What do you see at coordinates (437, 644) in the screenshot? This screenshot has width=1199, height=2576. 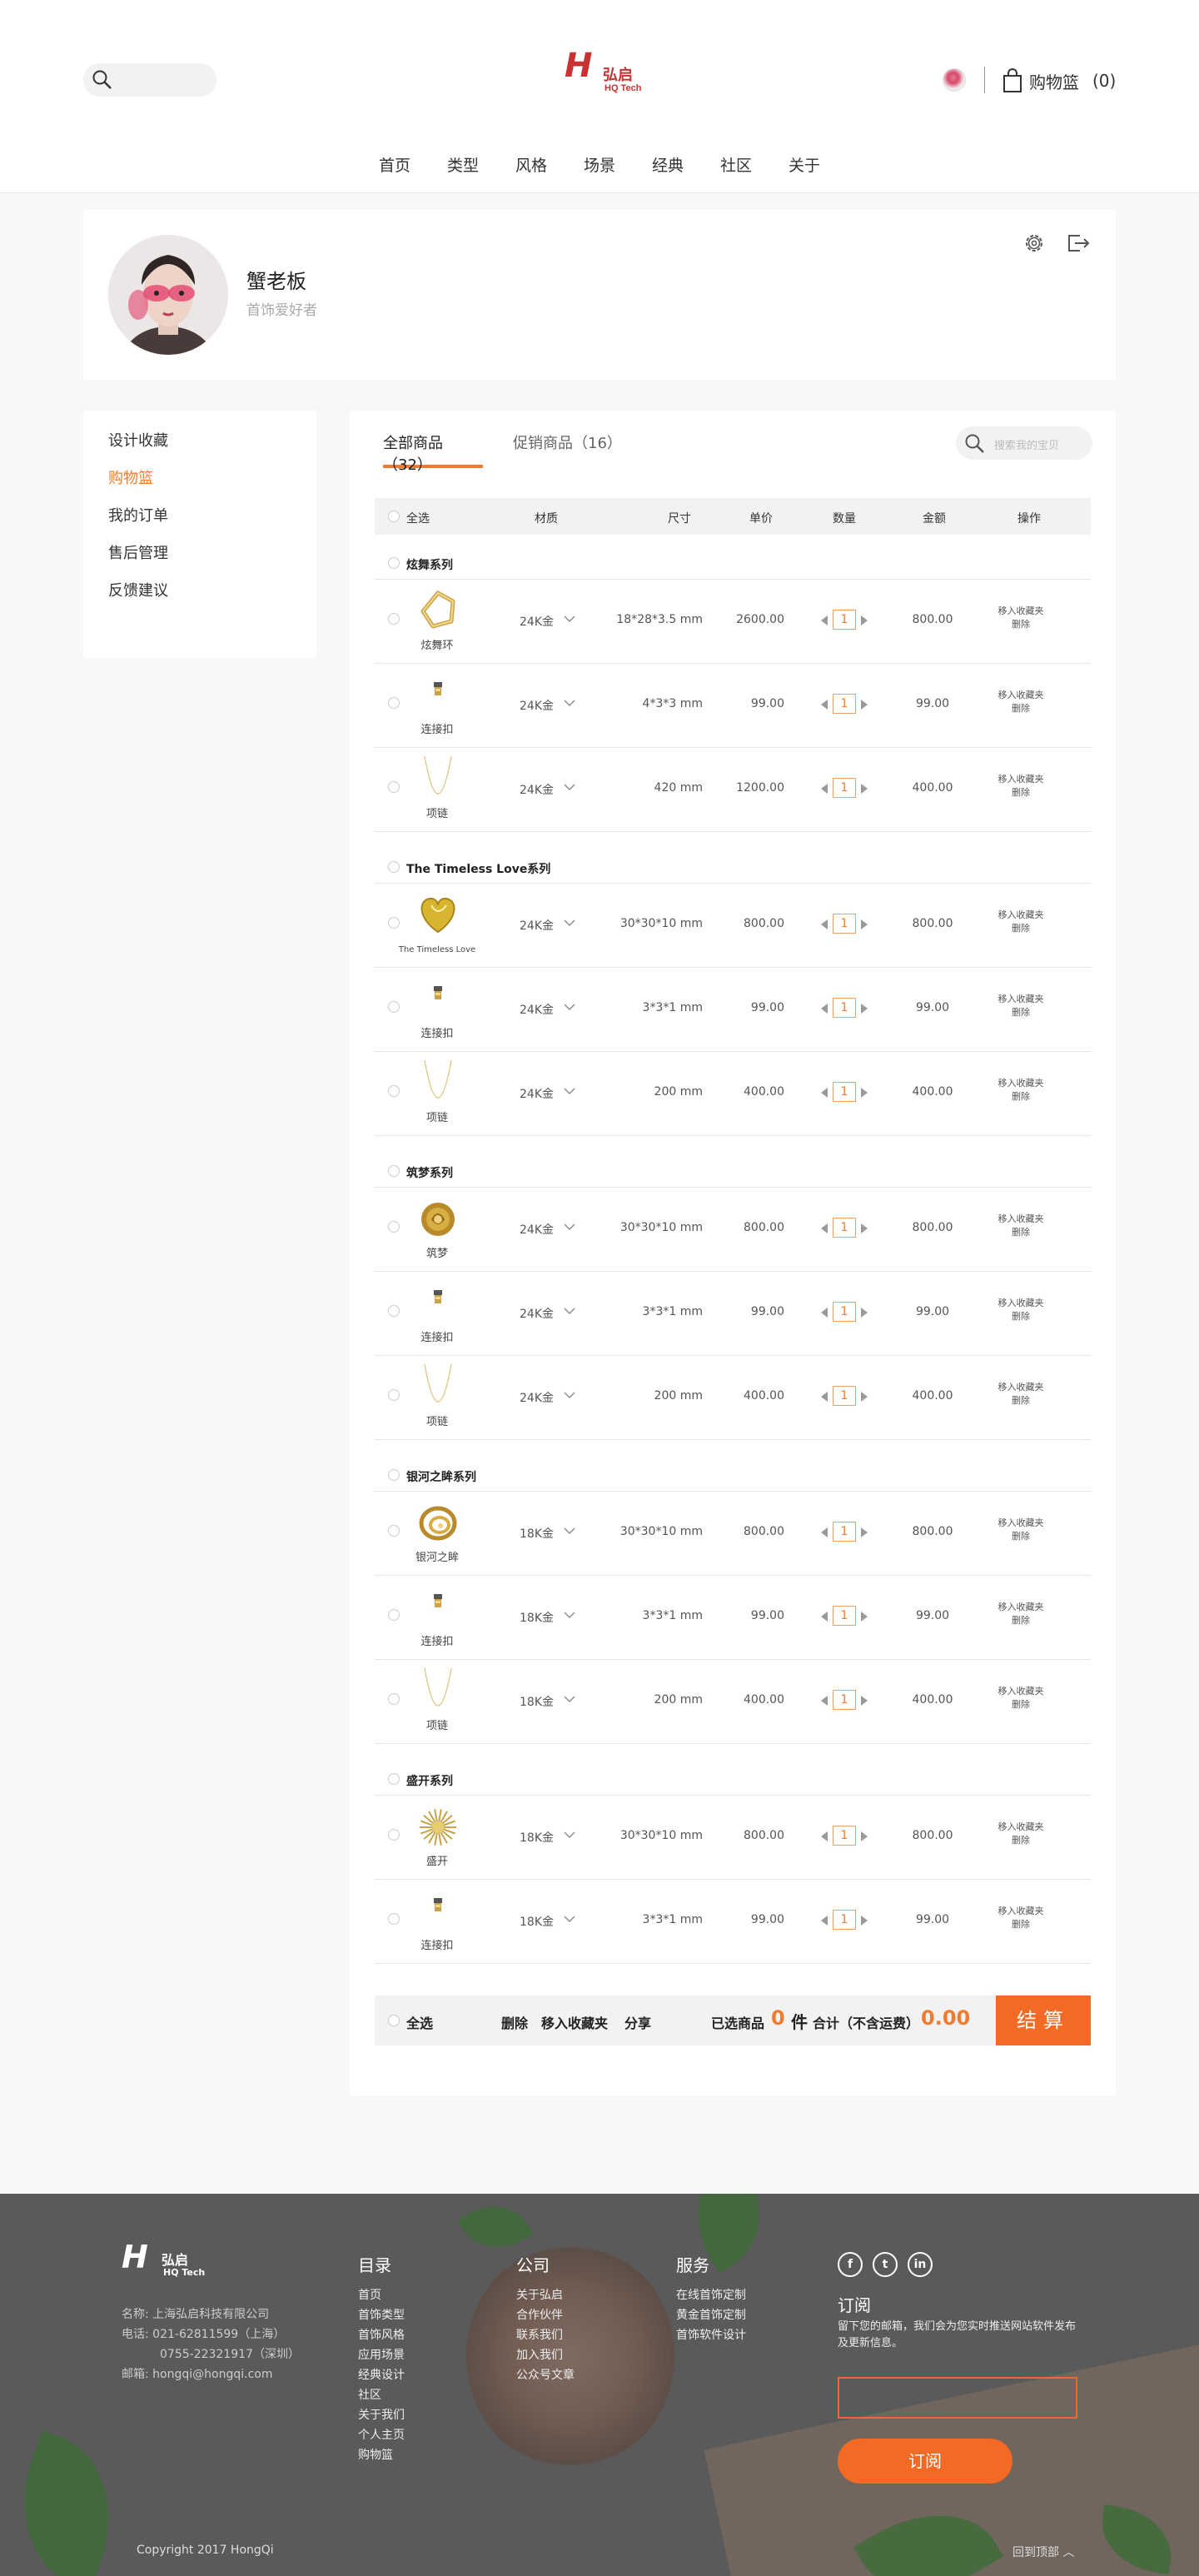 I see `product-name: 炫舞环` at bounding box center [437, 644].